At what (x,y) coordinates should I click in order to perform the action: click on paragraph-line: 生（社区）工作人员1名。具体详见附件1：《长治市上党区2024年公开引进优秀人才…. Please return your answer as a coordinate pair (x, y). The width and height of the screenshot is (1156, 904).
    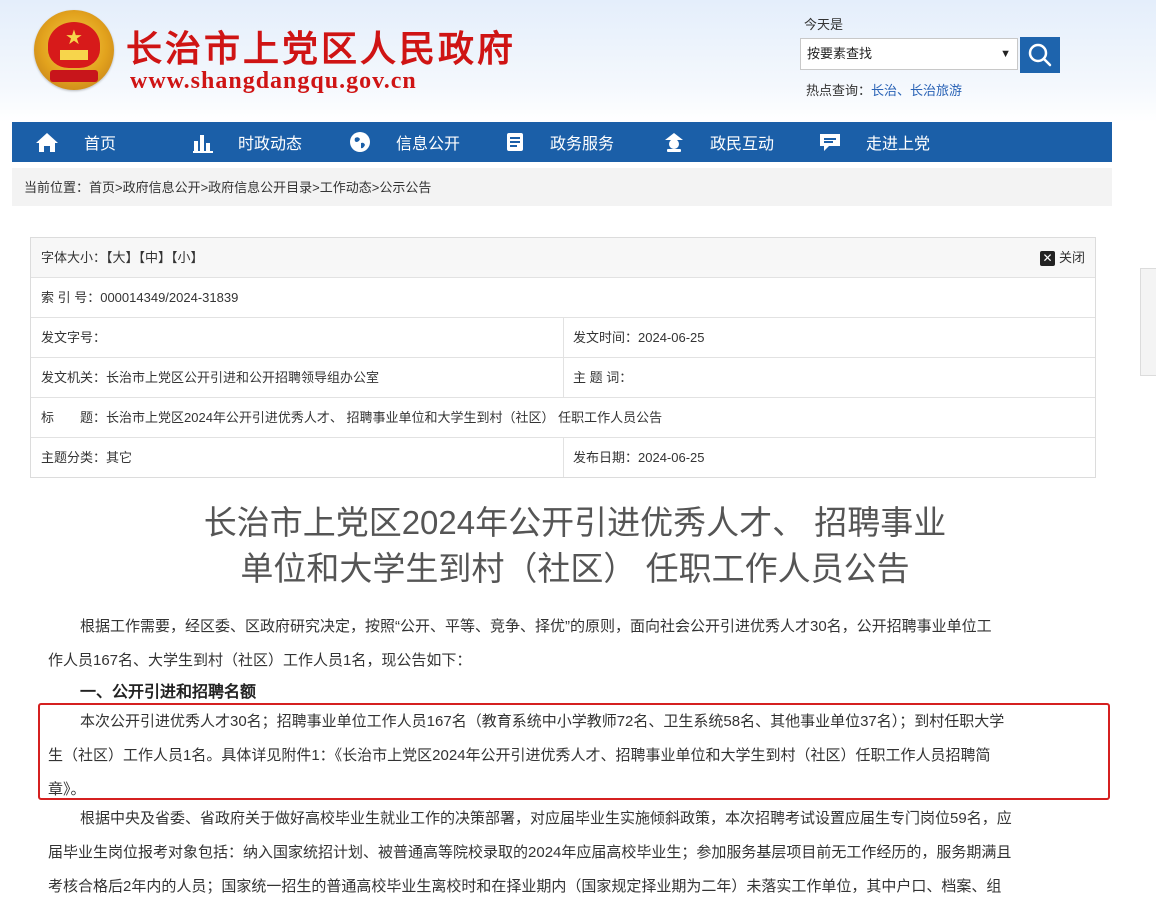
    Looking at the image, I should click on (519, 755).